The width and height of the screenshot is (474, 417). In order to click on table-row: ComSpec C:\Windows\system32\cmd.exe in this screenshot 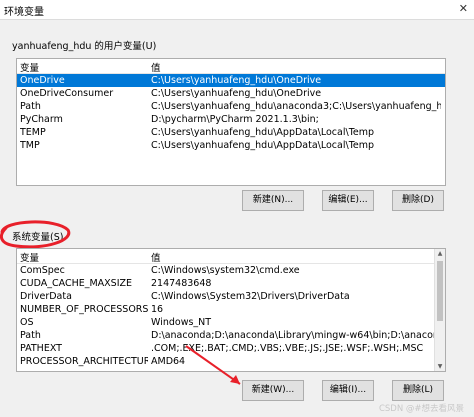, I will do `click(231, 270)`.